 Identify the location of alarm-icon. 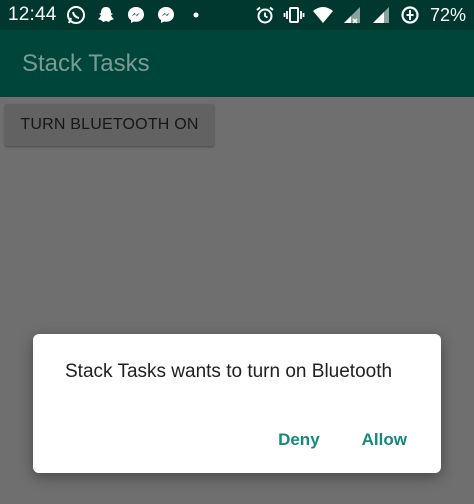
(265, 15).